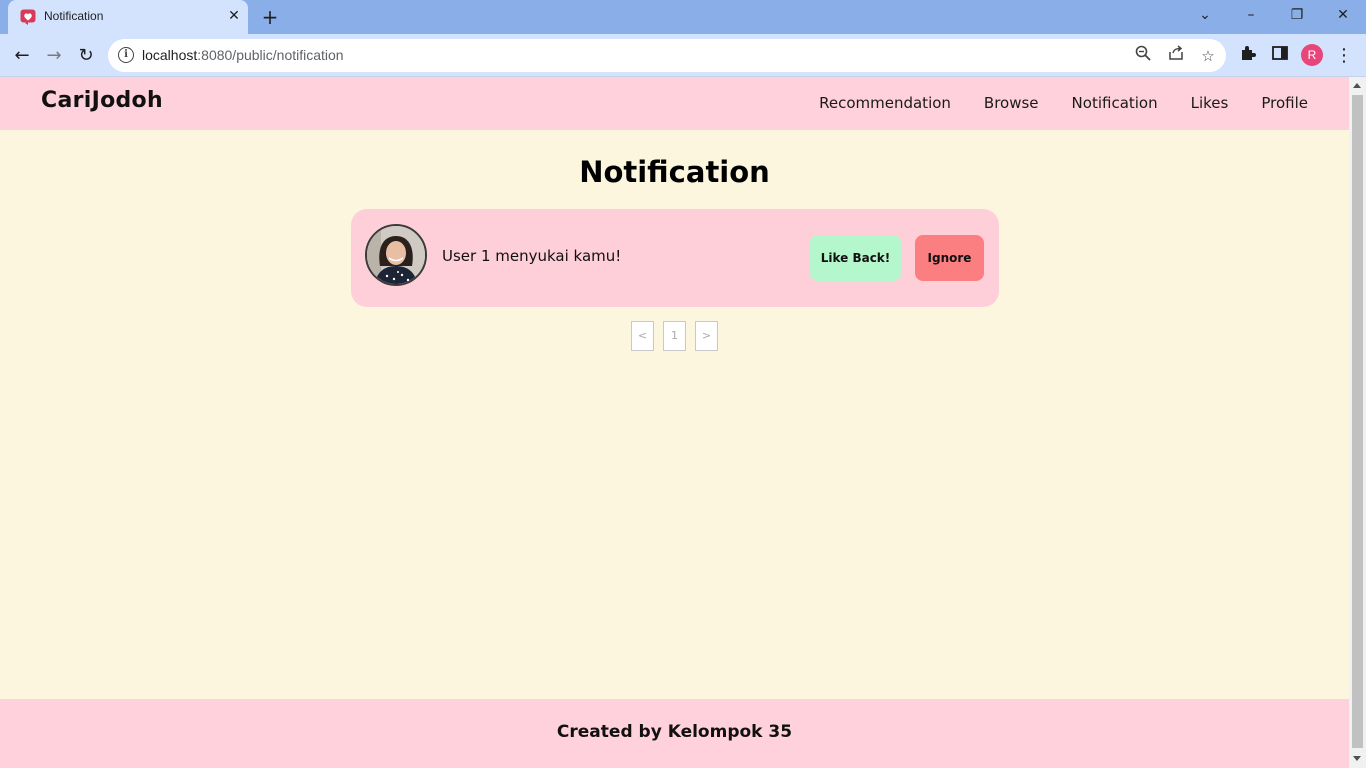  I want to click on nav-profile: Profile, so click(1284, 103).